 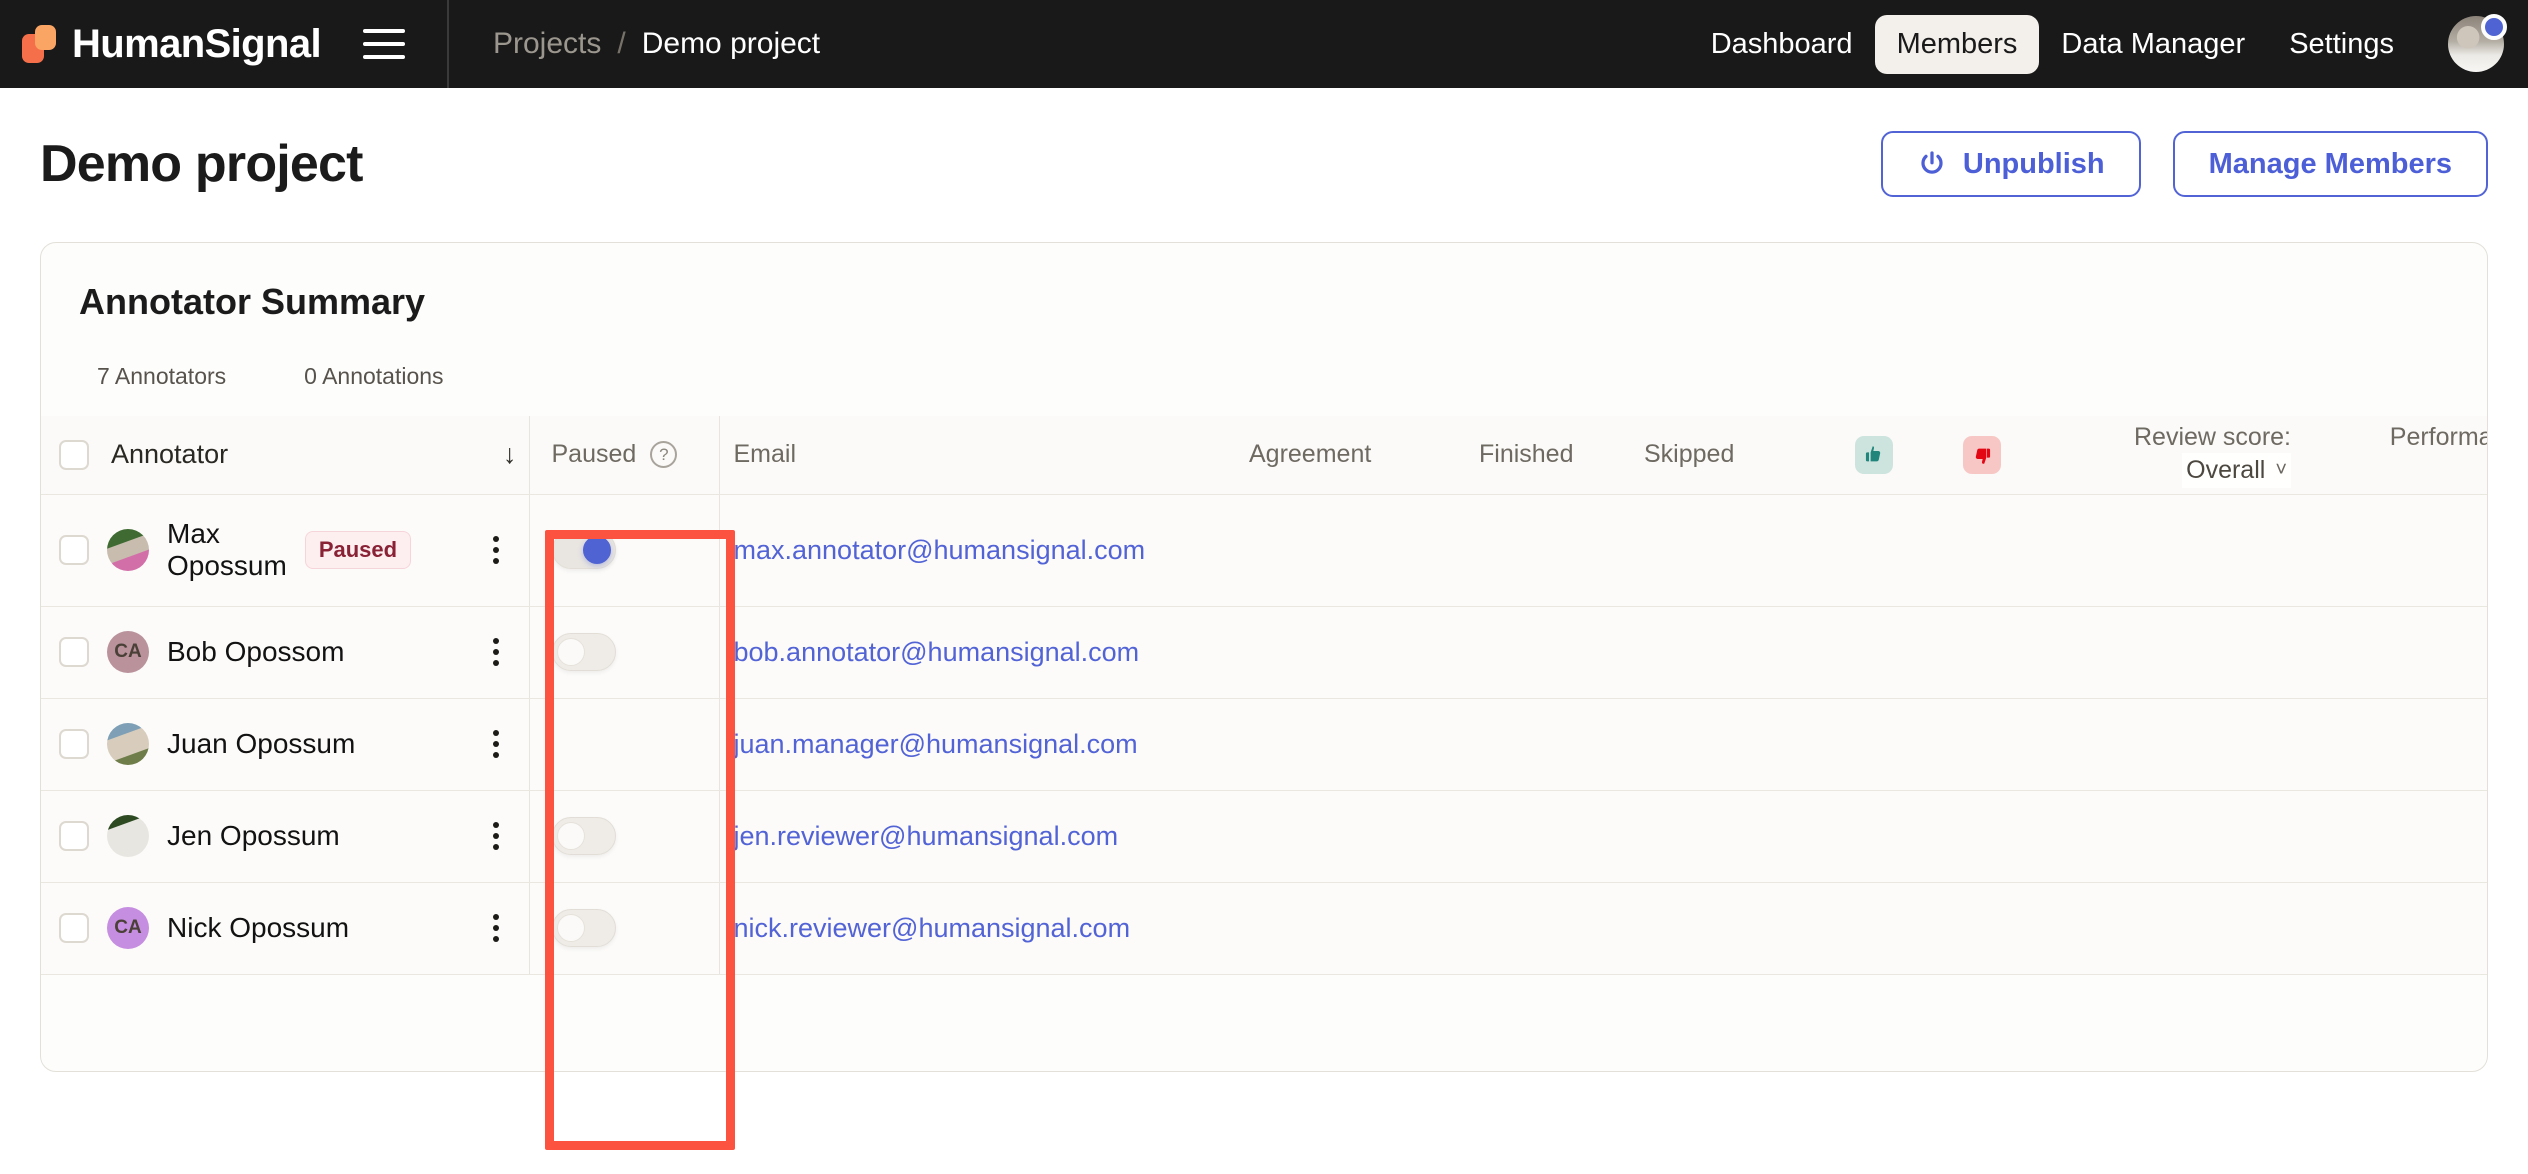 I want to click on column-annotator: Annotator ↓, so click(x=285, y=455).